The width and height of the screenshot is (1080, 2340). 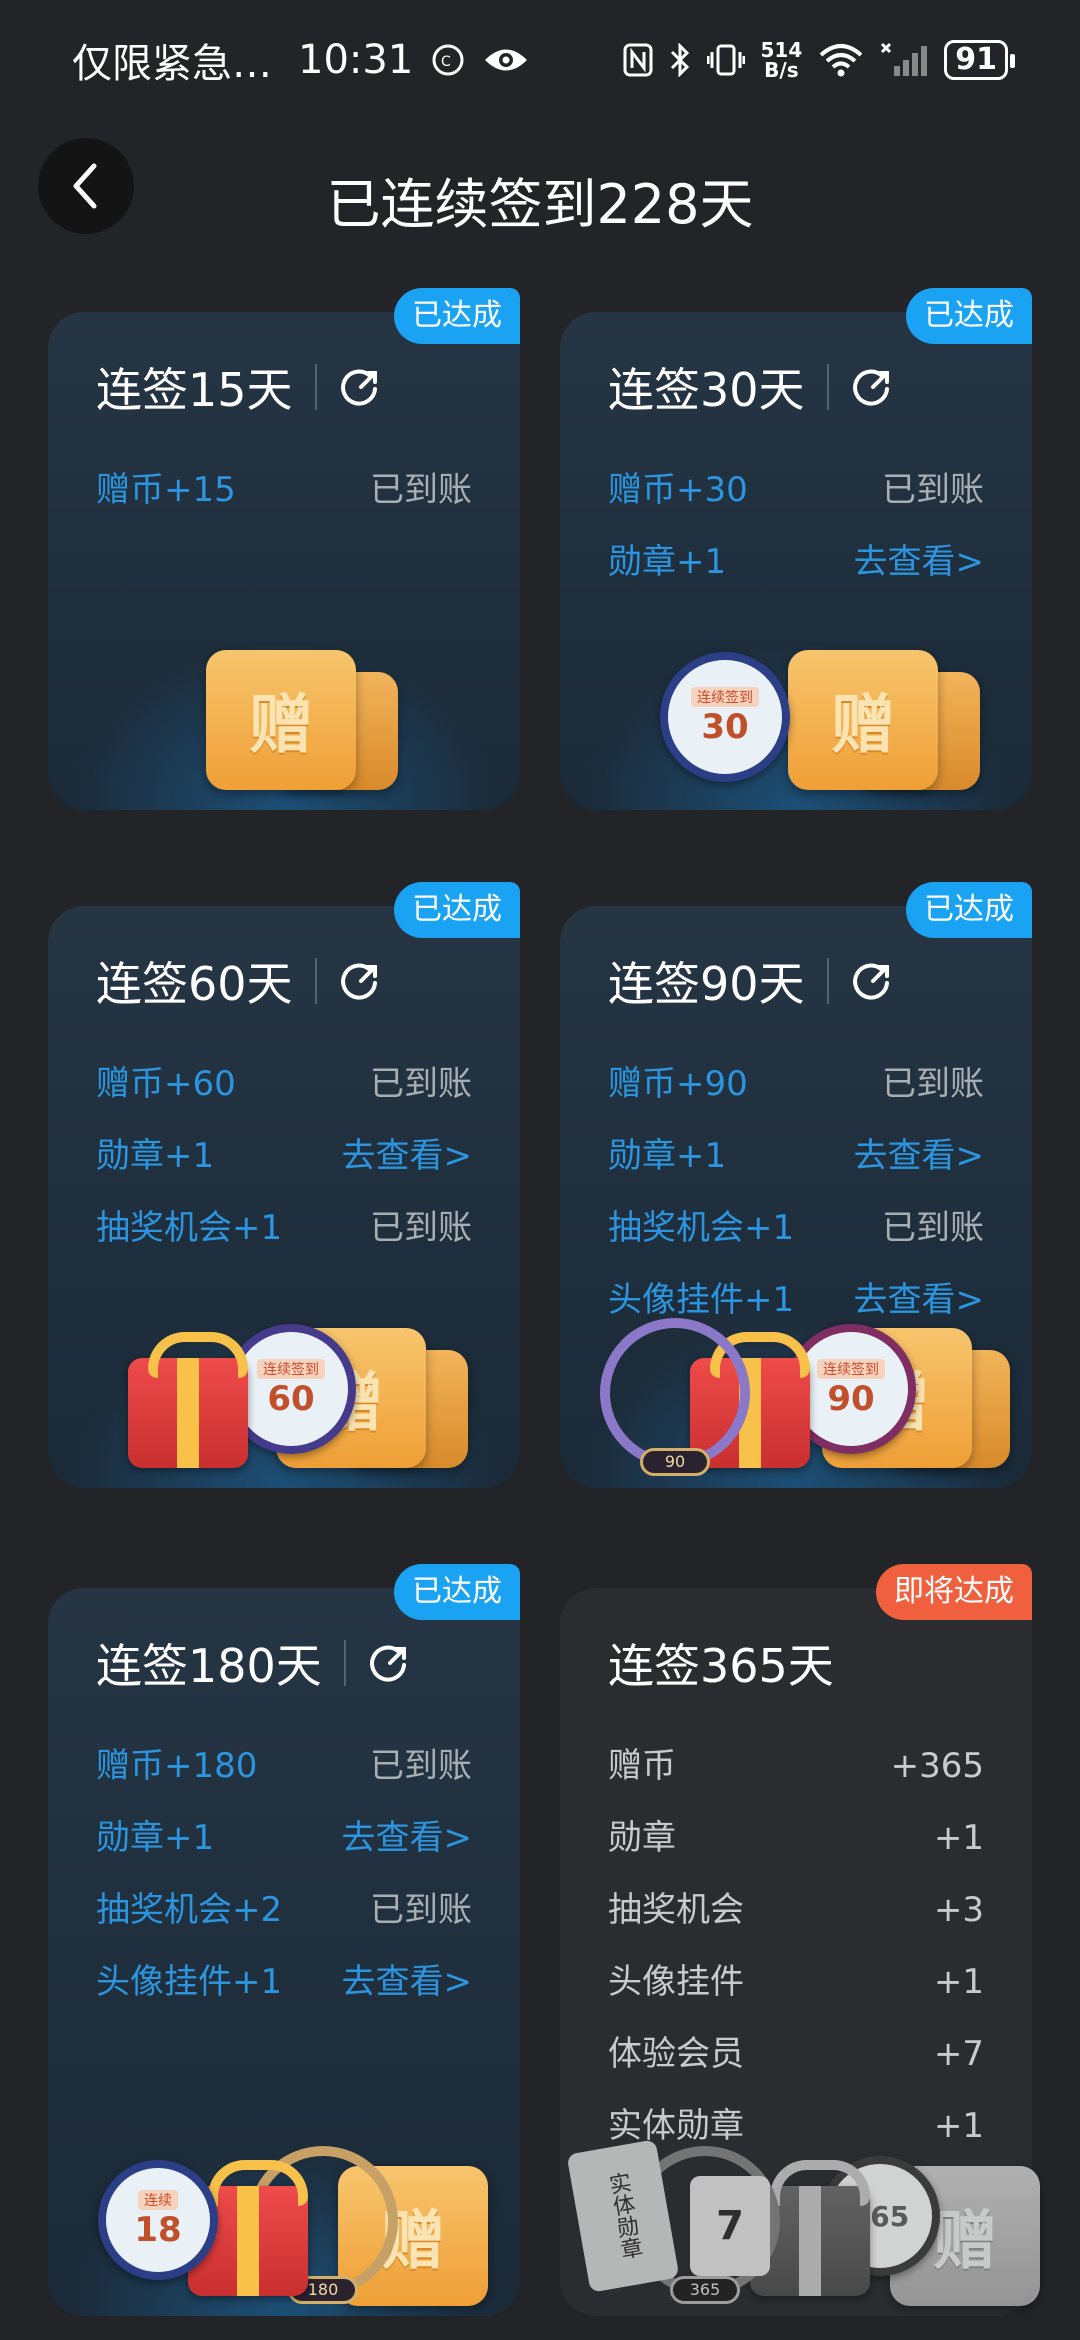 I want to click on reward-artwork: 赠, so click(x=284, y=710).